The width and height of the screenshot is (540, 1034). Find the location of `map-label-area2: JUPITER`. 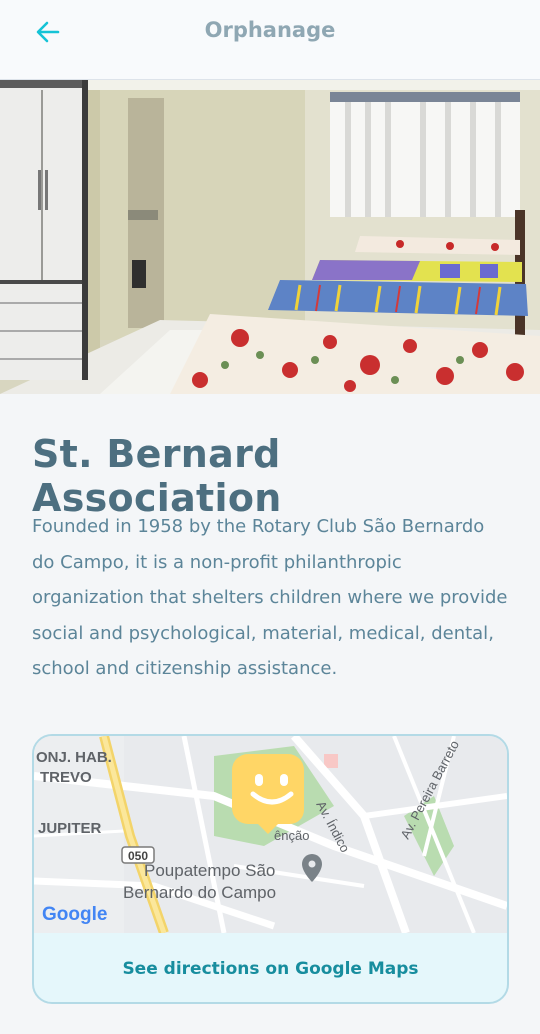

map-label-area2: JUPITER is located at coordinates (70, 828).